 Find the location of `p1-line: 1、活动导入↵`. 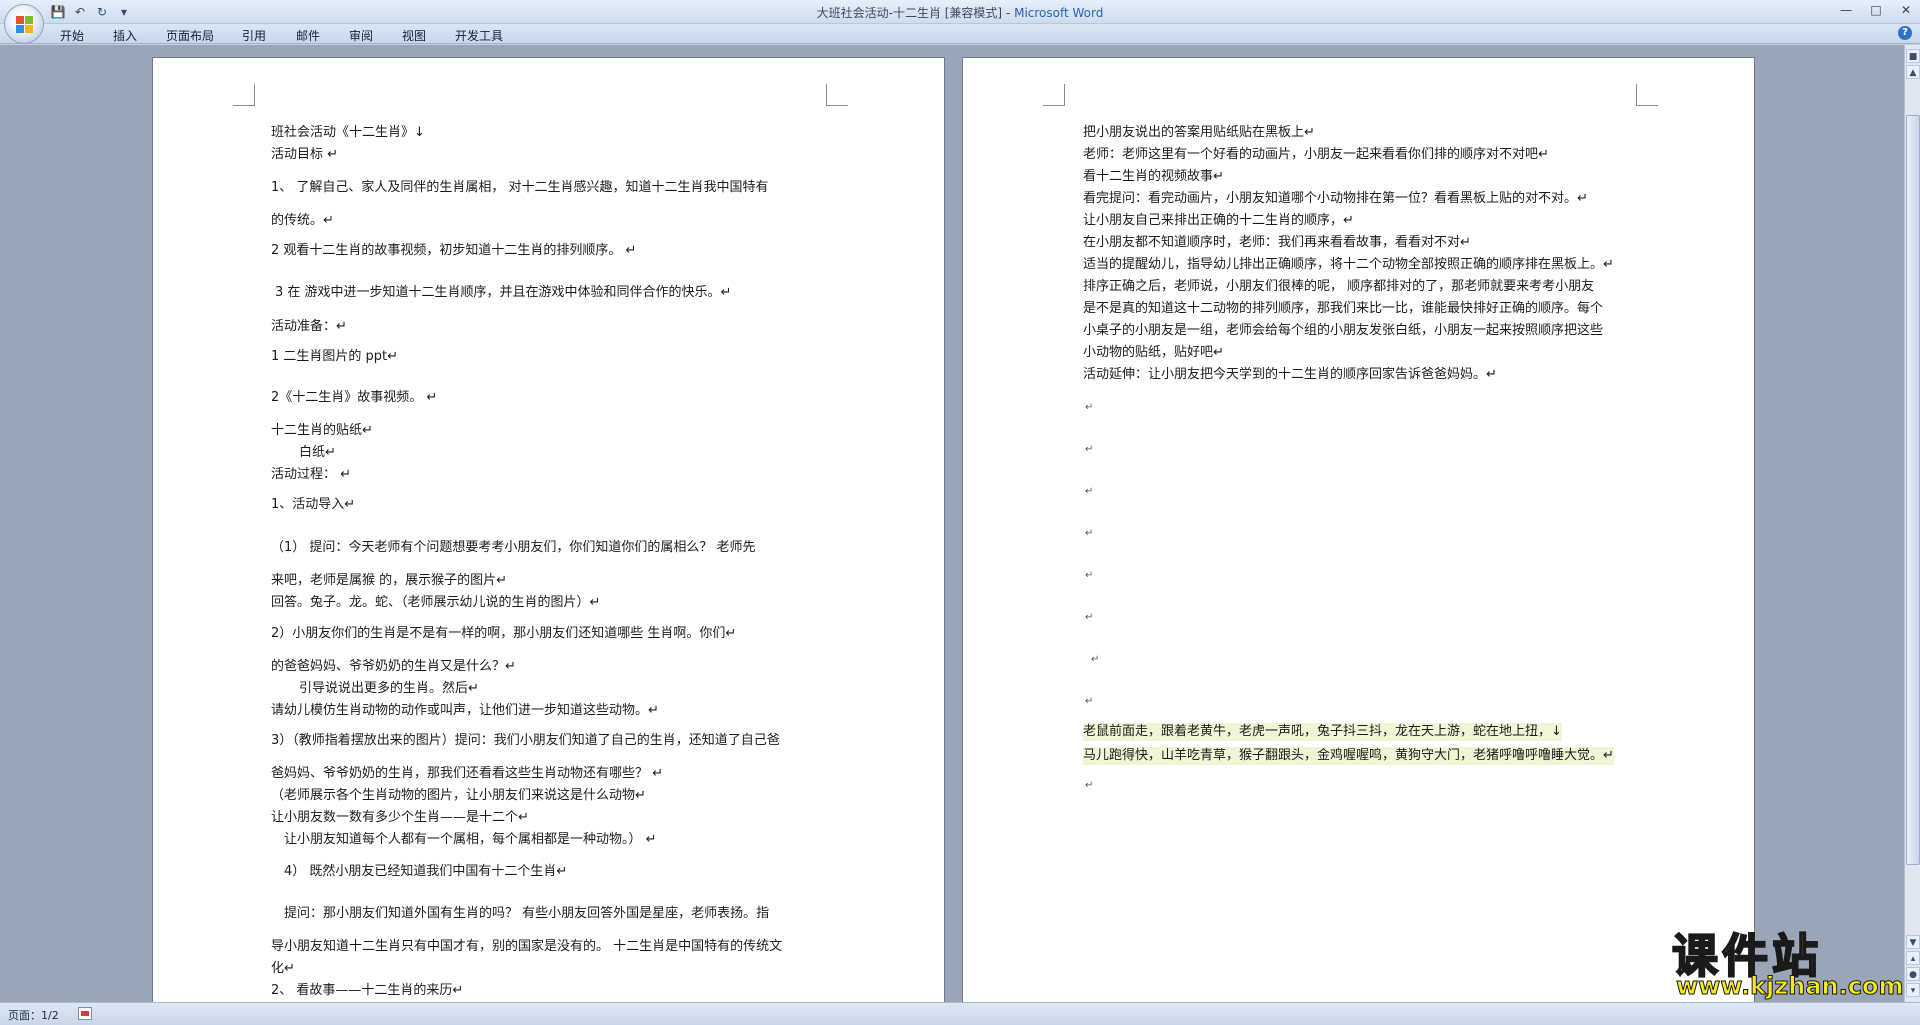

p1-line: 1、活动导入↵ is located at coordinates (313, 504).